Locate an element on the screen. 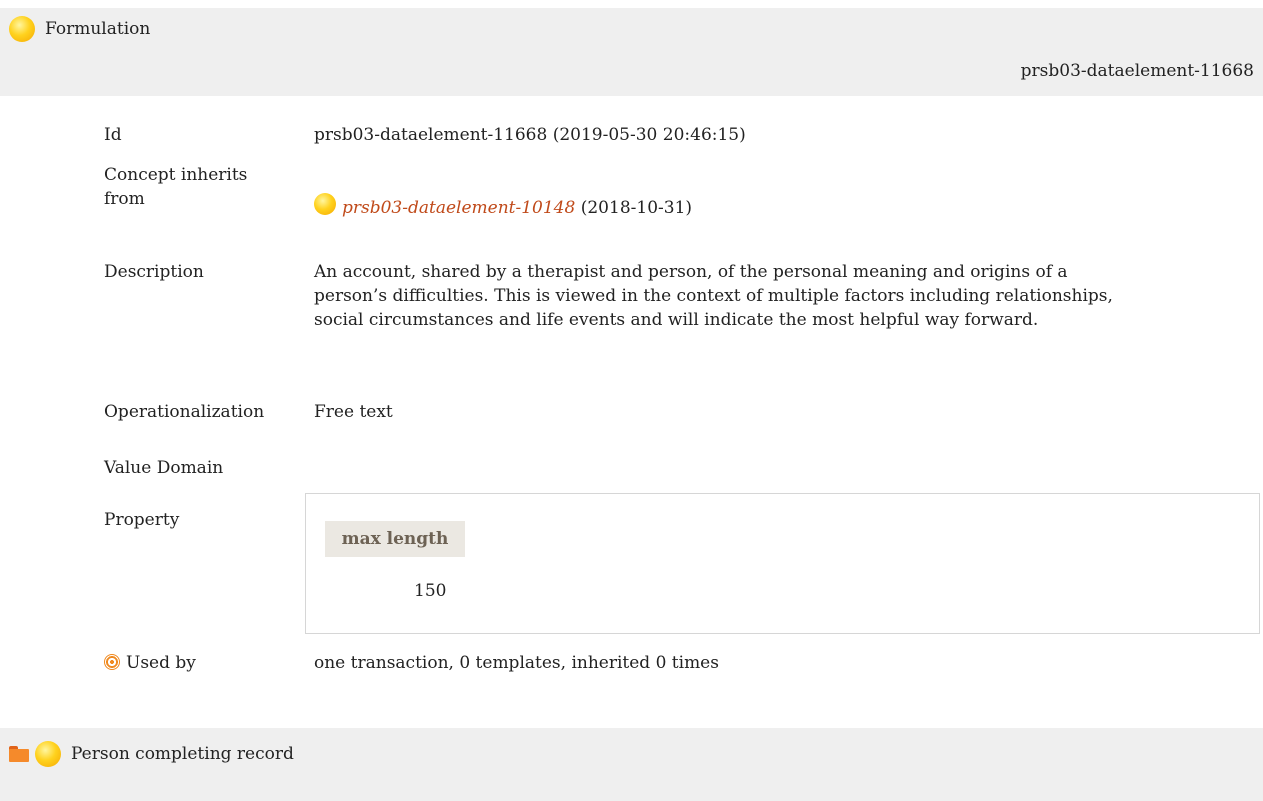 This screenshot has height=801, width=1263. property-table: max length 150 is located at coordinates (782, 563).